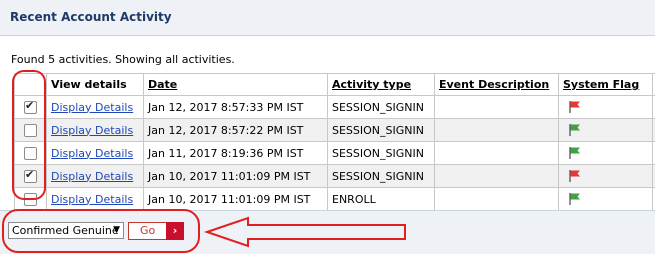  Describe the element at coordinates (304, 232) in the screenshot. I see `annotation-arrow` at that location.